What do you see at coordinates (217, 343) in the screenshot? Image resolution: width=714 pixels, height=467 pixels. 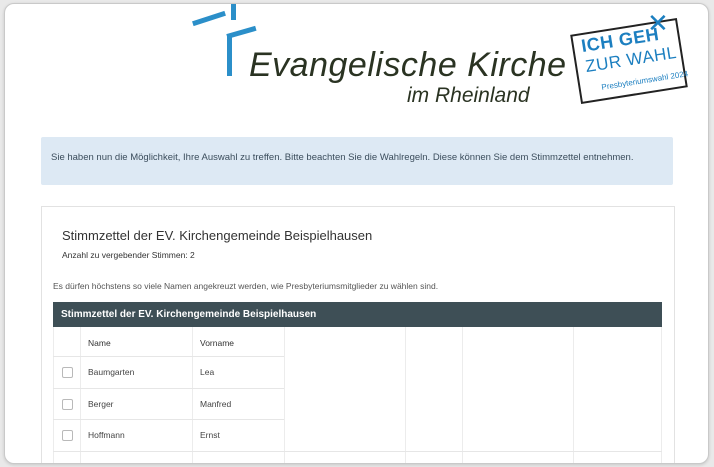 I see `column-header-first-name: Vorname` at bounding box center [217, 343].